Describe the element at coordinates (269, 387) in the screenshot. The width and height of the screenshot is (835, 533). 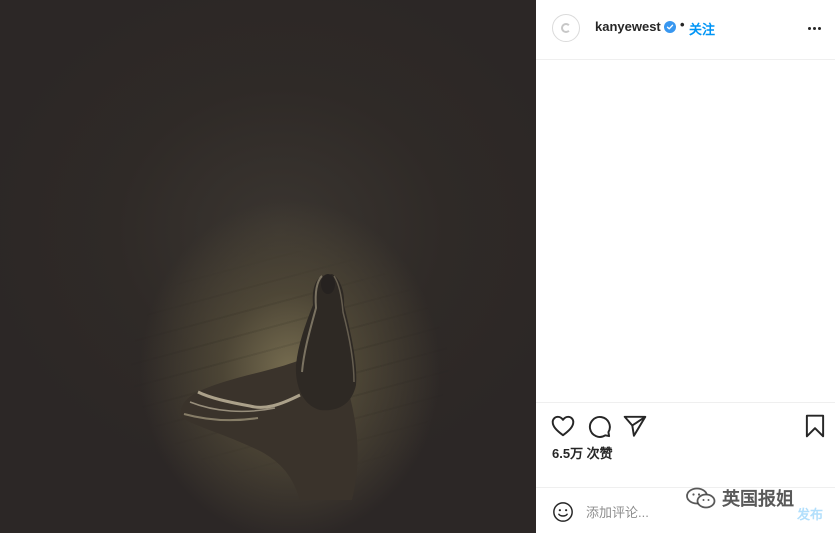
I see `veiled-figure-illustration` at that location.